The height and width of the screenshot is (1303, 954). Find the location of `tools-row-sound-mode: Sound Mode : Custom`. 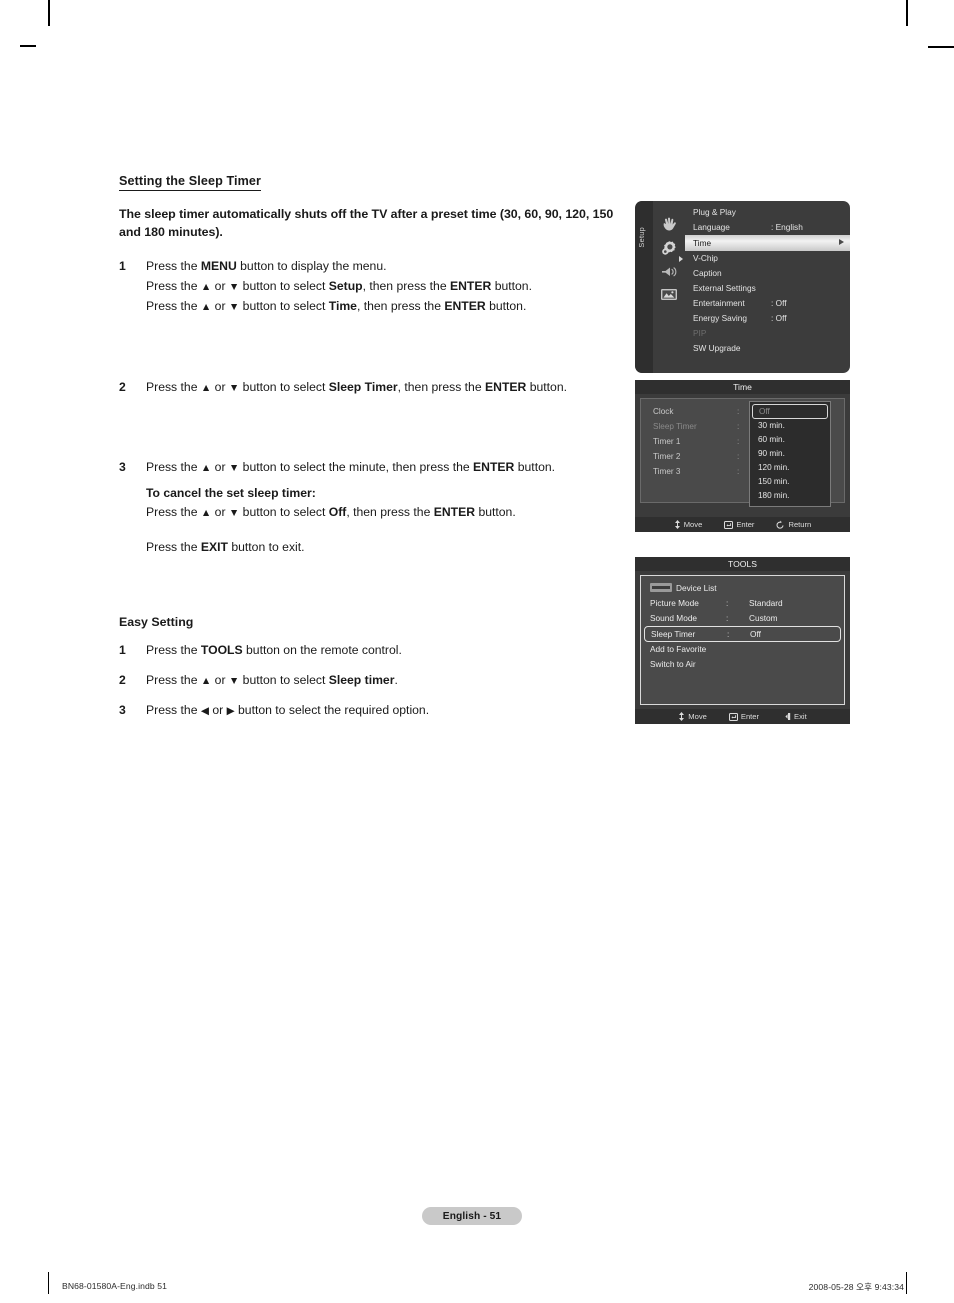

tools-row-sound-mode: Sound Mode : Custom is located at coordinates (742, 618).